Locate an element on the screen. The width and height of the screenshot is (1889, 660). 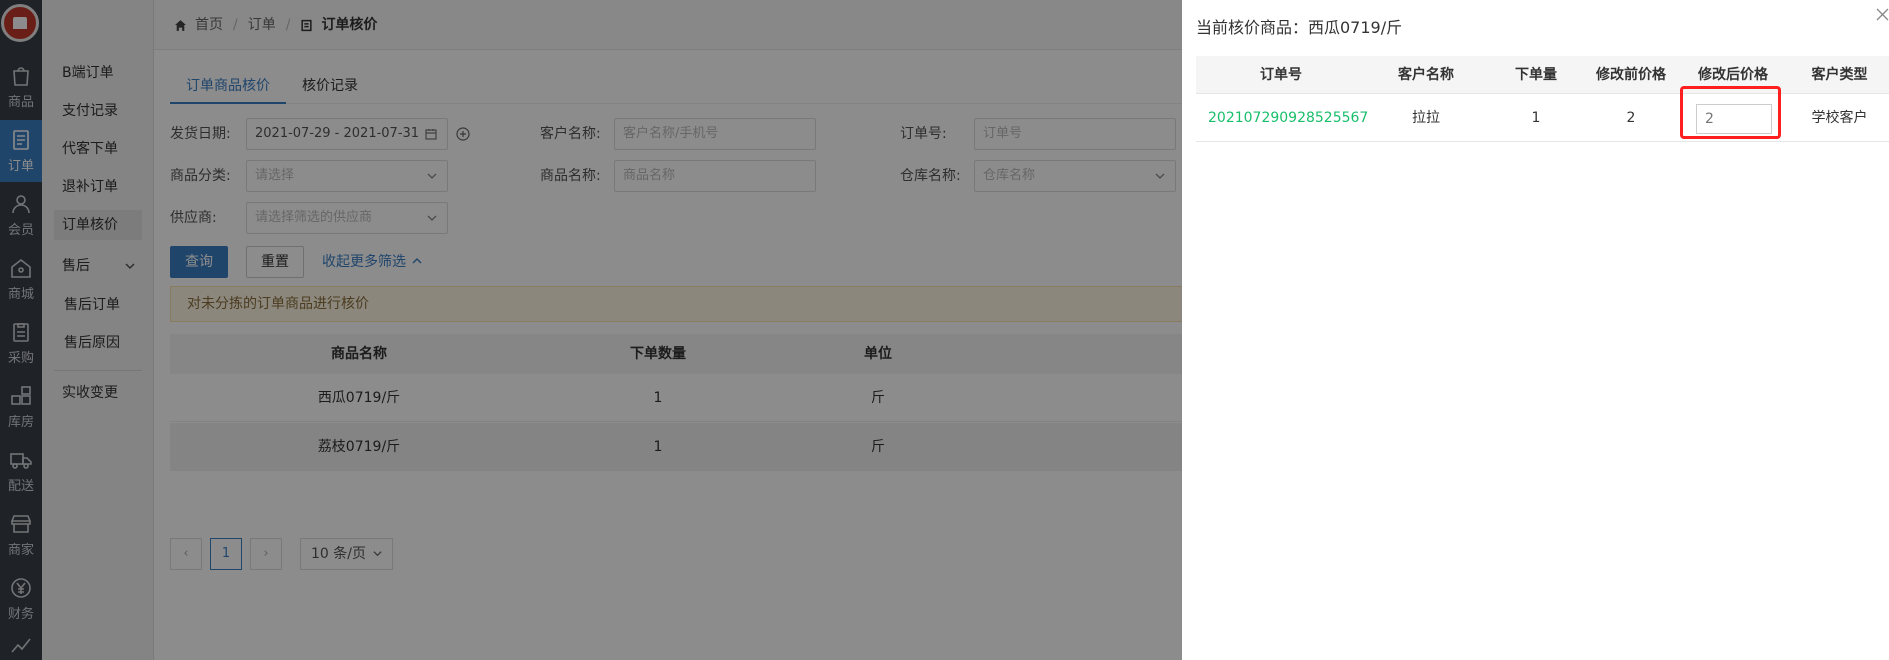
highlight-box is located at coordinates (1730, 112).